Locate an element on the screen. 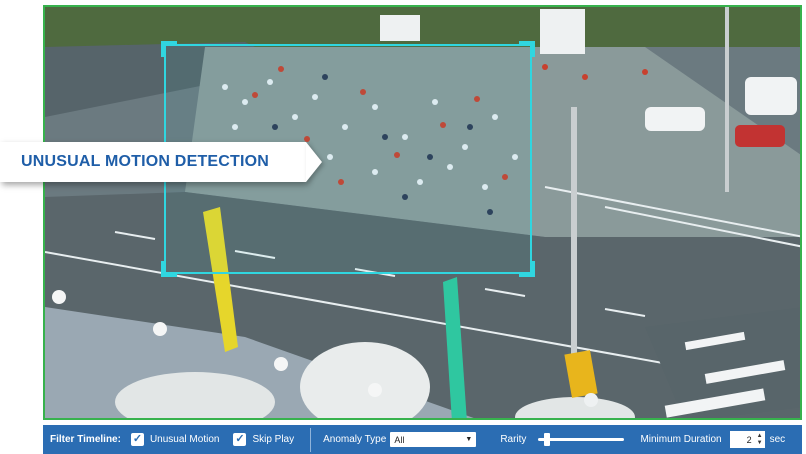  rarity-label: Rarity is located at coordinates (513, 439).